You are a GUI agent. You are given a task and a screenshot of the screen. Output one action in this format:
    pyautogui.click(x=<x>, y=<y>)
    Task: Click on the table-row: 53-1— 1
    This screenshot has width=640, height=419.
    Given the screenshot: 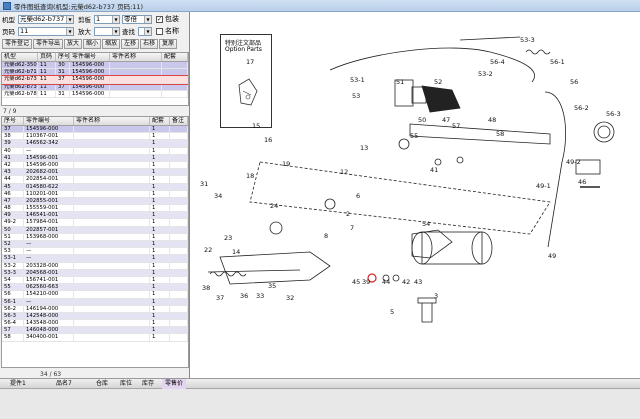 What is the action you would take?
    pyautogui.click(x=95, y=259)
    